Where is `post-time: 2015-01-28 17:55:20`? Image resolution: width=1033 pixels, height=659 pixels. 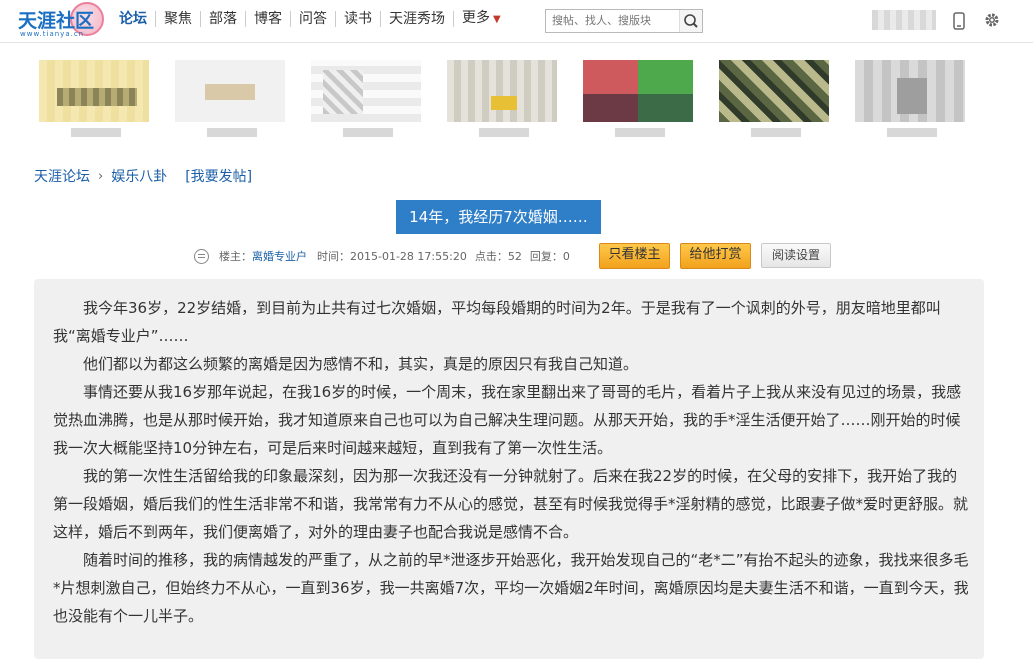
post-time: 2015-01-28 17:55:20 is located at coordinates (408, 256).